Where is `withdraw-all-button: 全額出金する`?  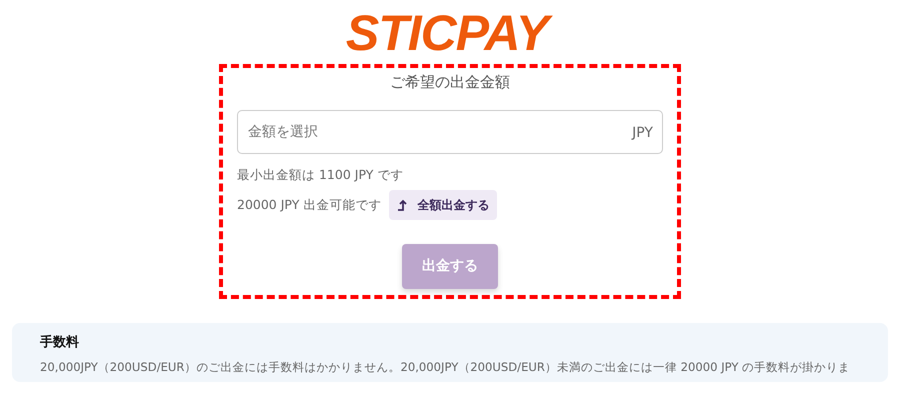 withdraw-all-button: 全額出金する is located at coordinates (443, 205).